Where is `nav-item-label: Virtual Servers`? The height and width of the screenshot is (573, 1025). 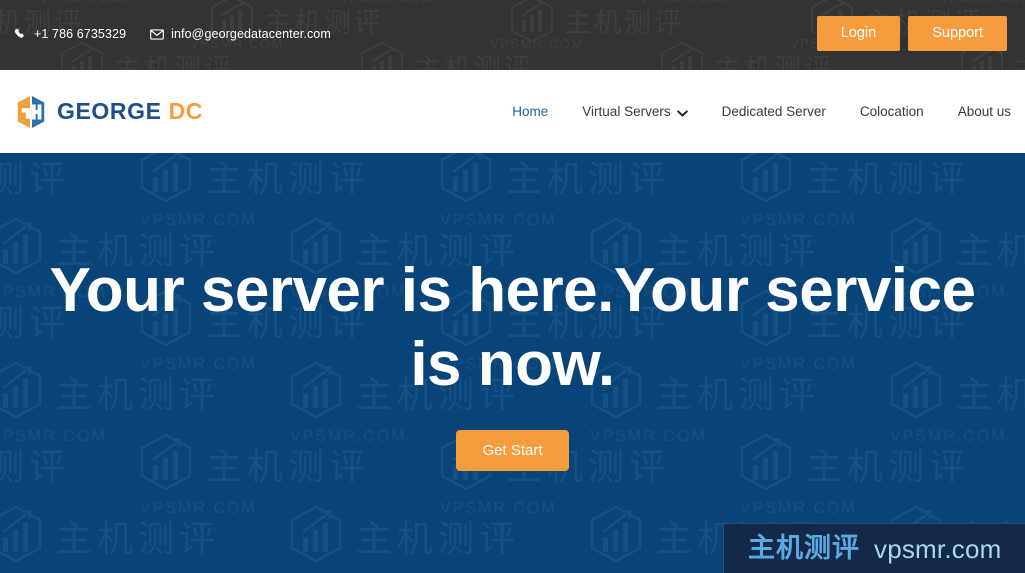
nav-item-label: Virtual Servers is located at coordinates (626, 111).